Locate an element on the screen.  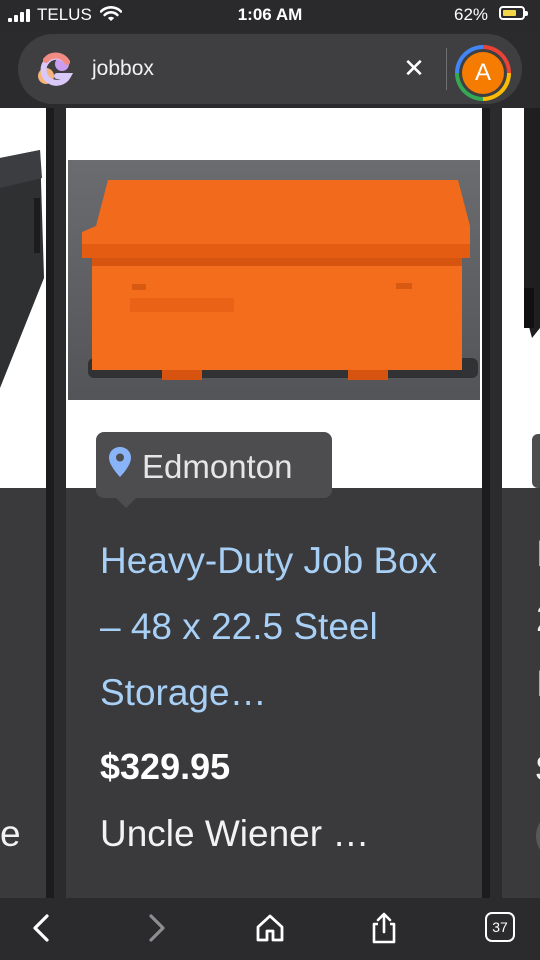
avatar-letter: A is located at coordinates (483, 73).